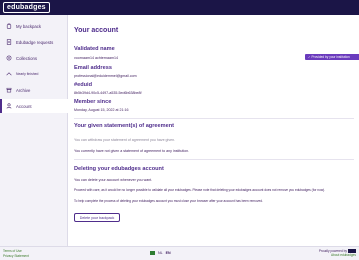 The image size is (359, 260). I want to click on sidebar-item-label: Collections, so click(27, 58).